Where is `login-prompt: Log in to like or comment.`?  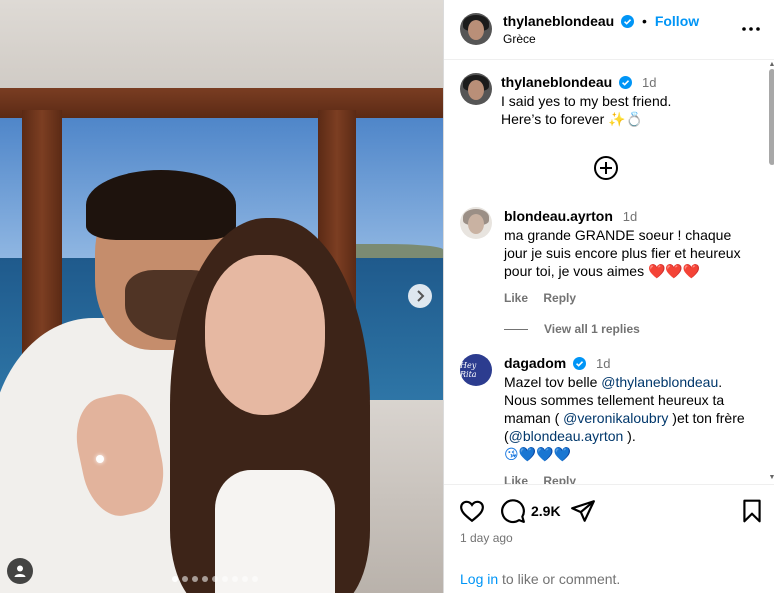 login-prompt: Log in to like or comment. is located at coordinates (540, 579).